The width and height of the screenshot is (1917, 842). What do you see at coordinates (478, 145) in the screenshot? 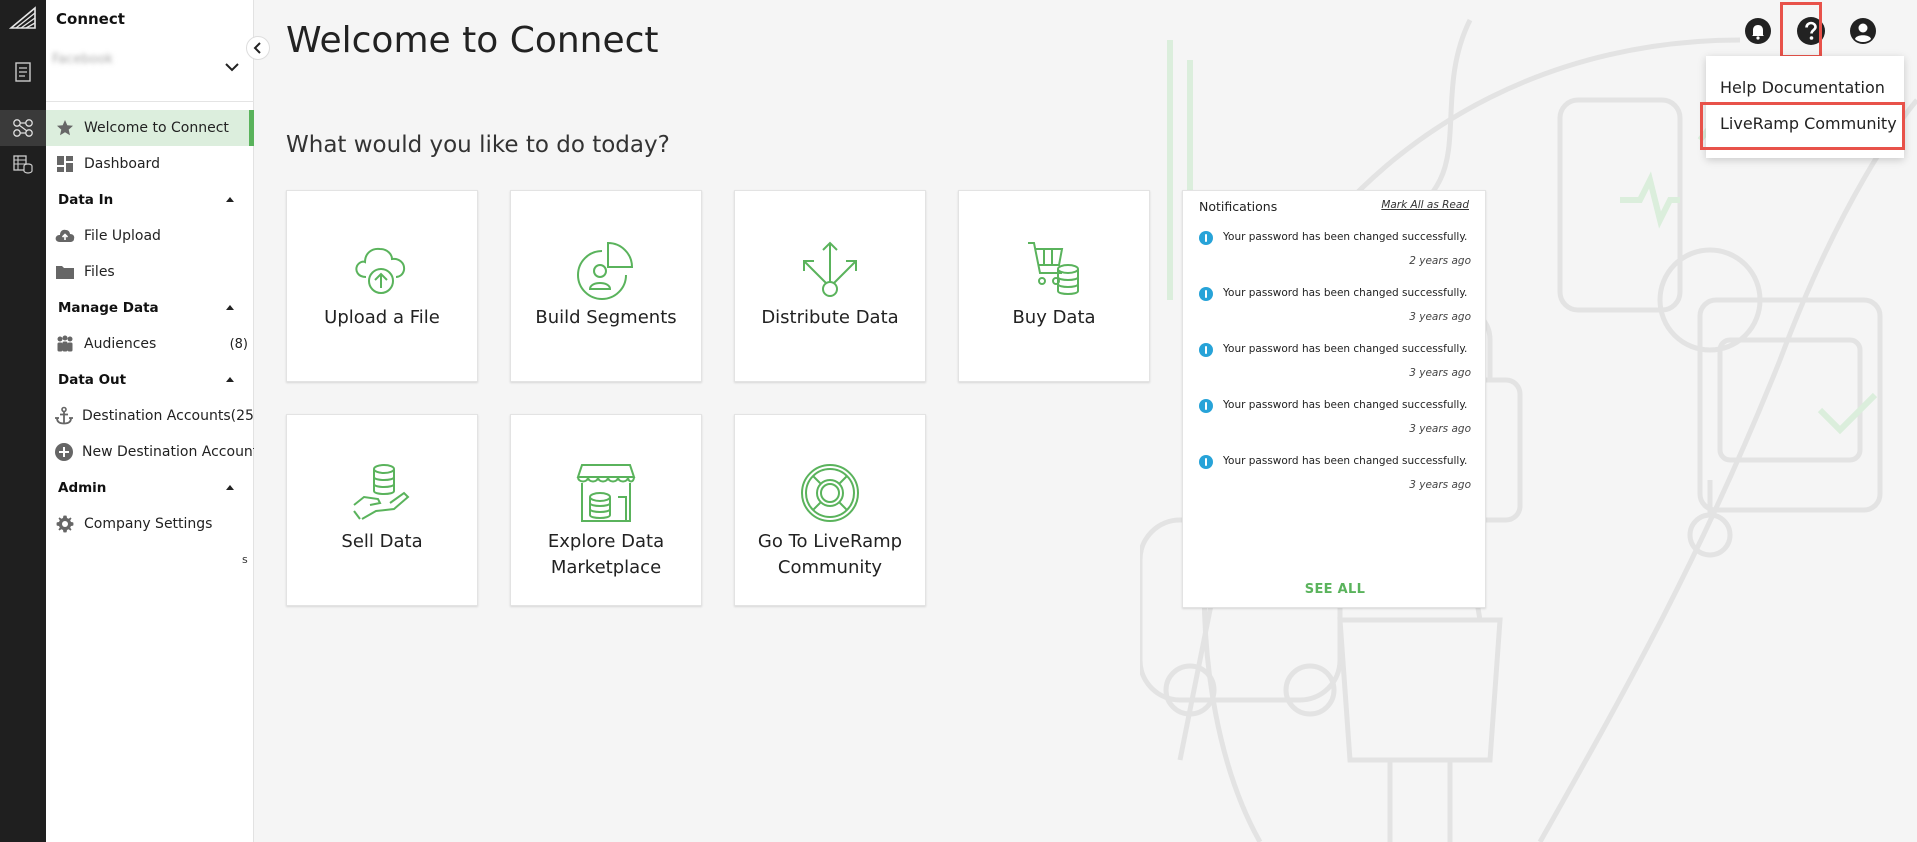
I see `page-subtitle: What would you like to do today?` at bounding box center [478, 145].